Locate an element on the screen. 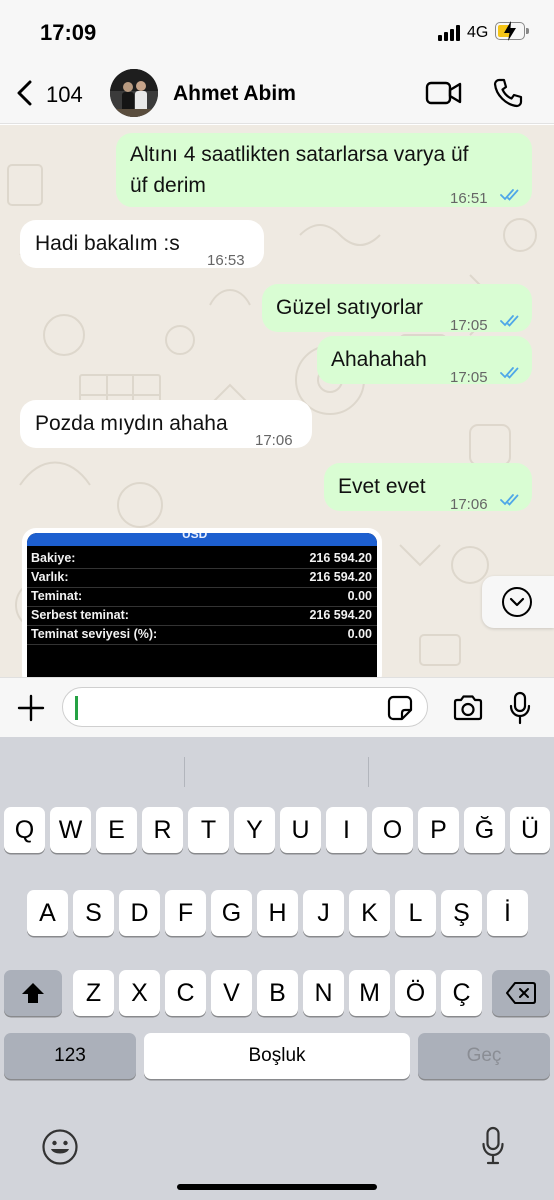  message-input is located at coordinates (245, 707).